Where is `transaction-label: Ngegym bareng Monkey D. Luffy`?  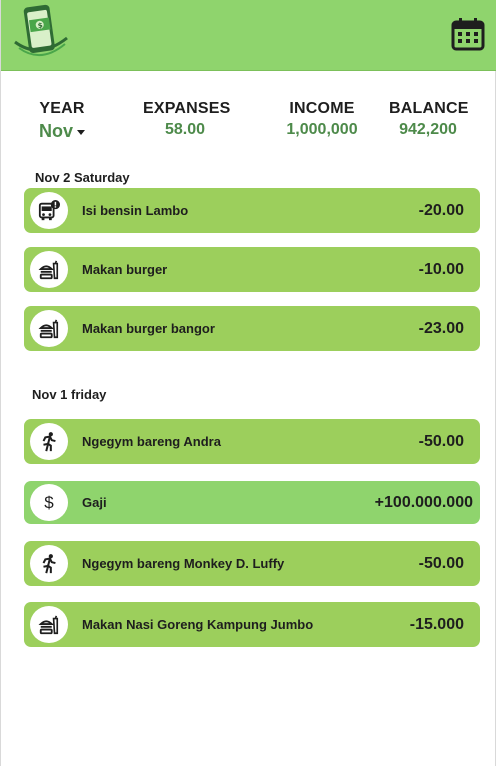 transaction-label: Ngegym bareng Monkey D. Luffy is located at coordinates (183, 563).